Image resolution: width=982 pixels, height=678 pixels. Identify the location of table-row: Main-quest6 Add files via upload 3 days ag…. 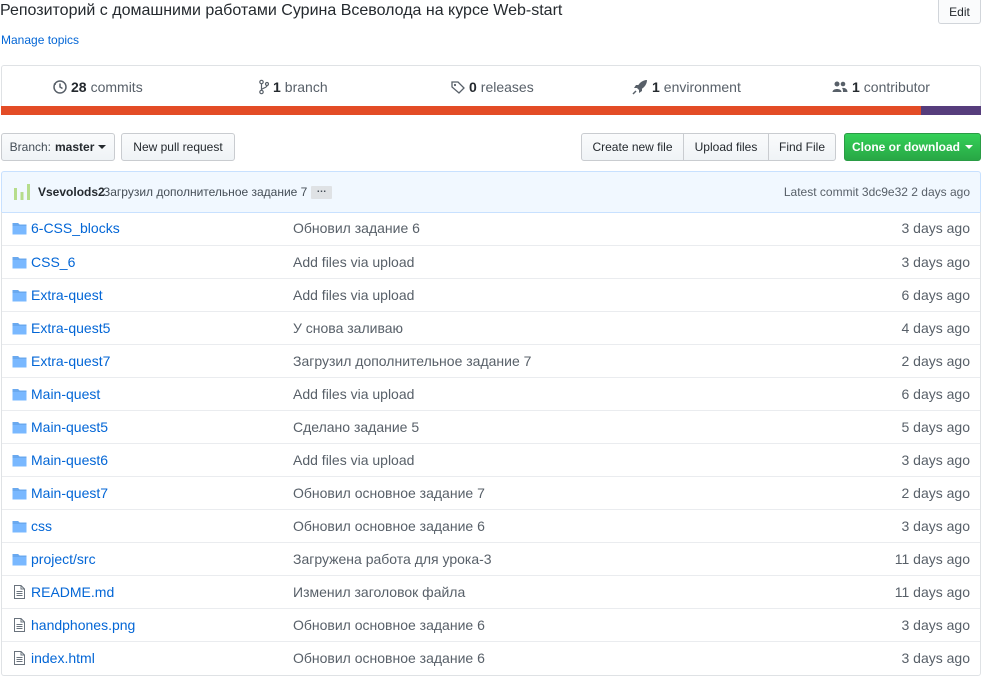
(491, 459).